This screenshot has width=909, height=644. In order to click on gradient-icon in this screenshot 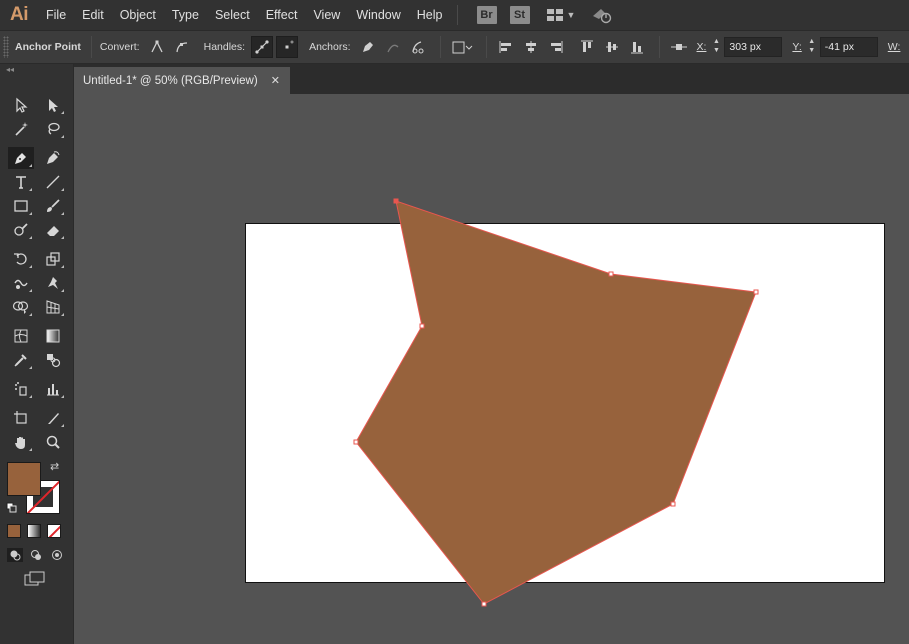, I will do `click(53, 336)`.